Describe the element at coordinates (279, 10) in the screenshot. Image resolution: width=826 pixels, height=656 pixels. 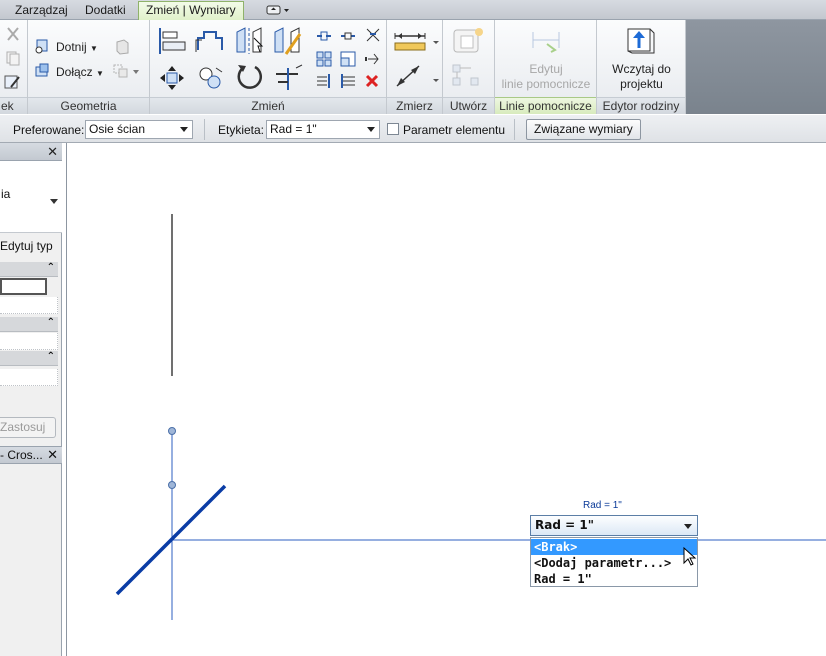
I see `panel-toggle-icon` at that location.